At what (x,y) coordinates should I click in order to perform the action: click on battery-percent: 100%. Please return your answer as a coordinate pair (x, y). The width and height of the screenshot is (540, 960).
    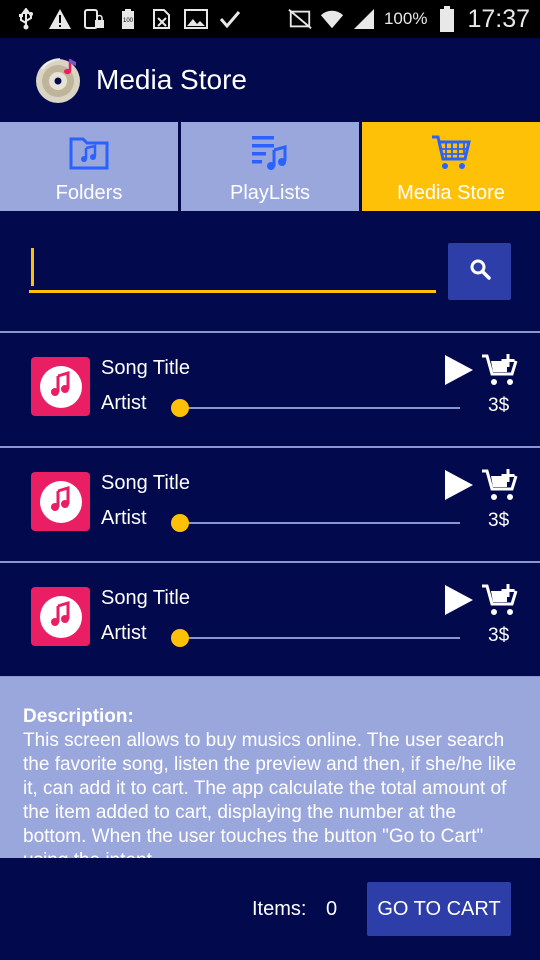
    Looking at the image, I should click on (405, 18).